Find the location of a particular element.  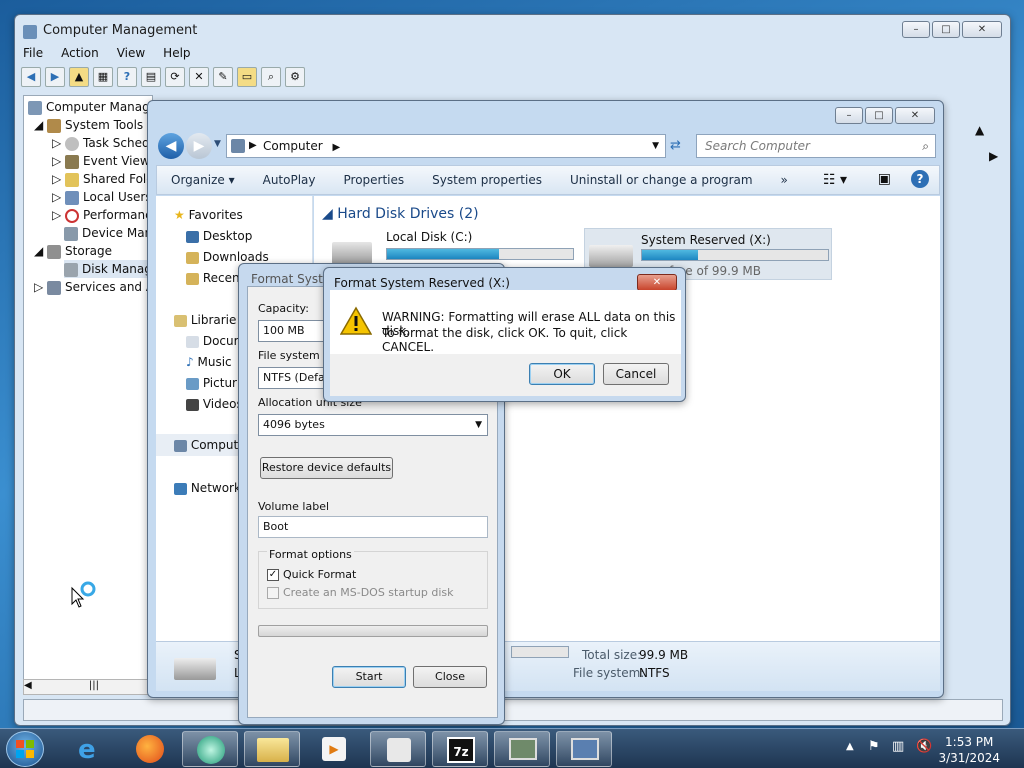

properties-button: Properties is located at coordinates (374, 180).